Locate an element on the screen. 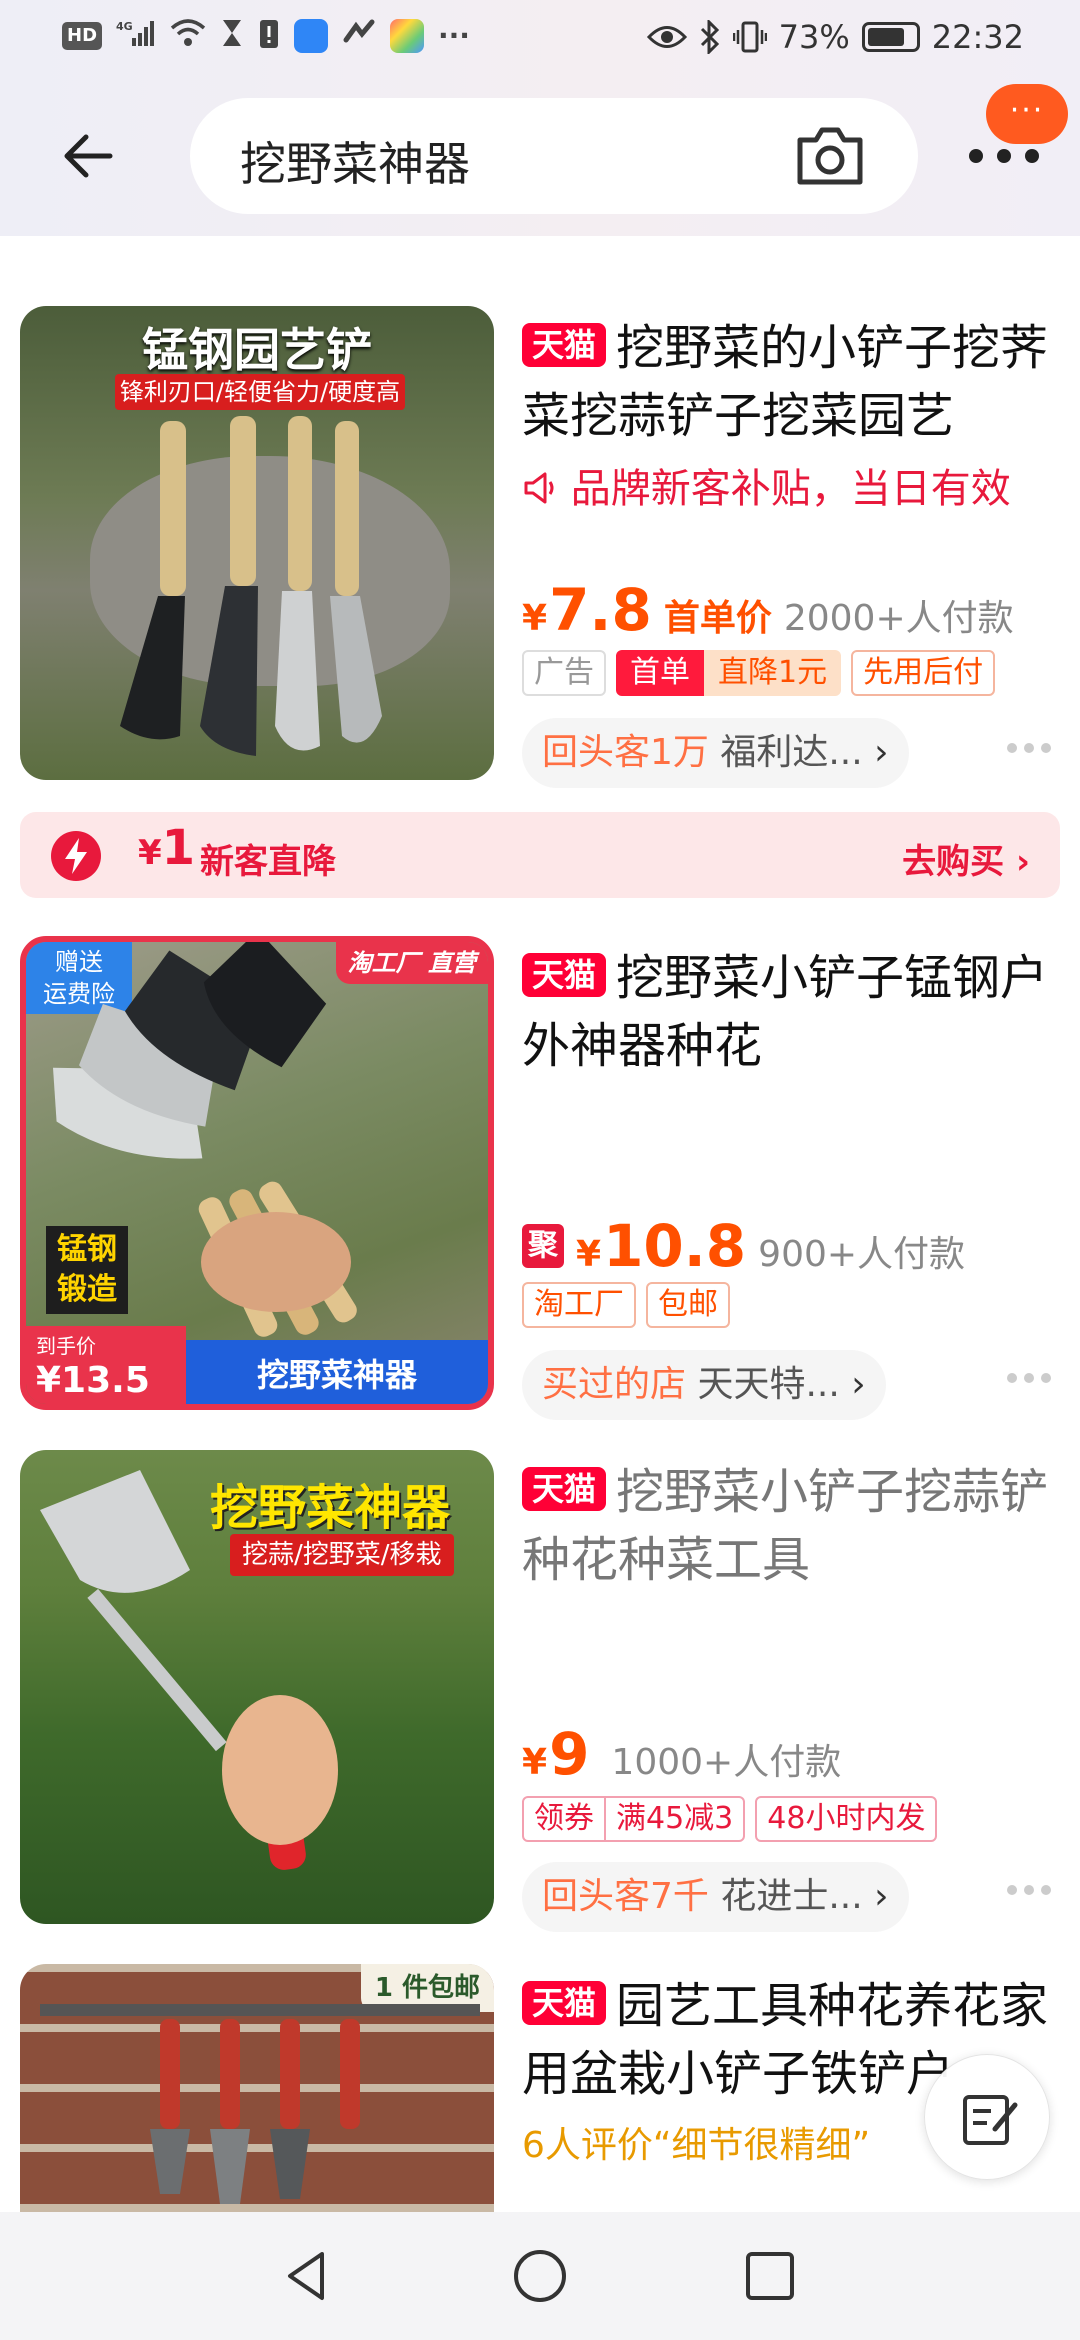  factory-tag: 淘工厂 is located at coordinates (579, 1305).